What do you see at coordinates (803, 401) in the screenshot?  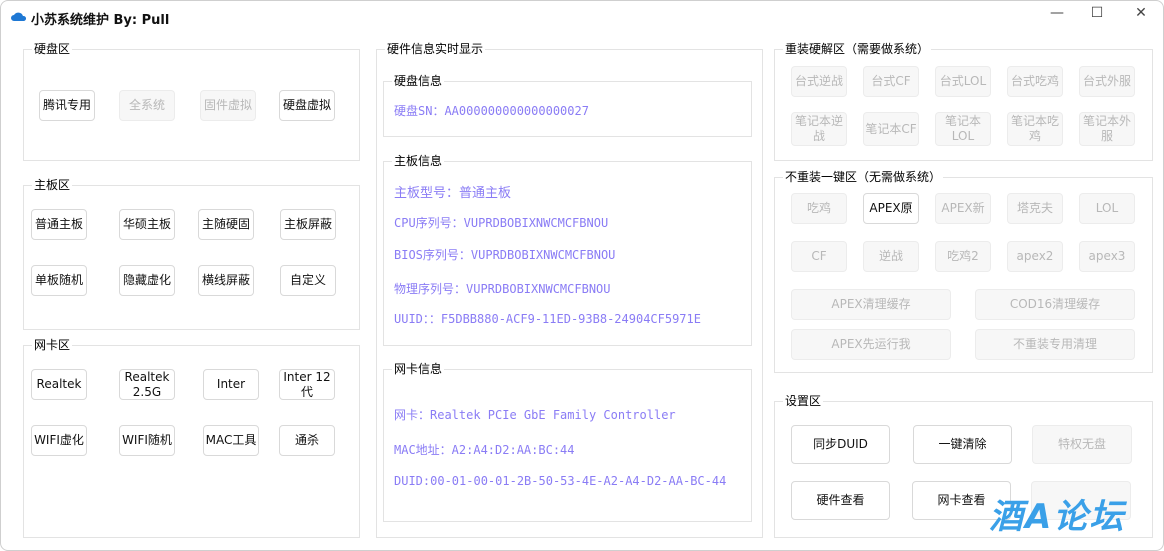 I see `group-title: 设置区` at bounding box center [803, 401].